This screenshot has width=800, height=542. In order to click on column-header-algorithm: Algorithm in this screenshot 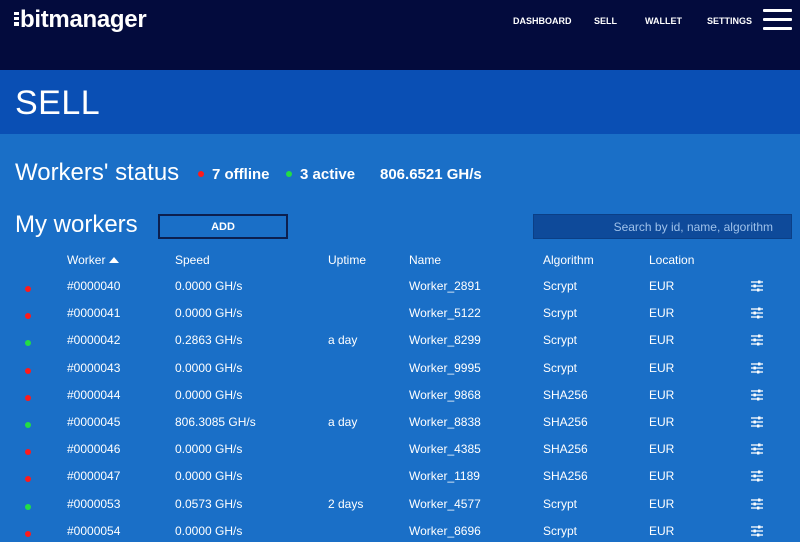, I will do `click(568, 260)`.